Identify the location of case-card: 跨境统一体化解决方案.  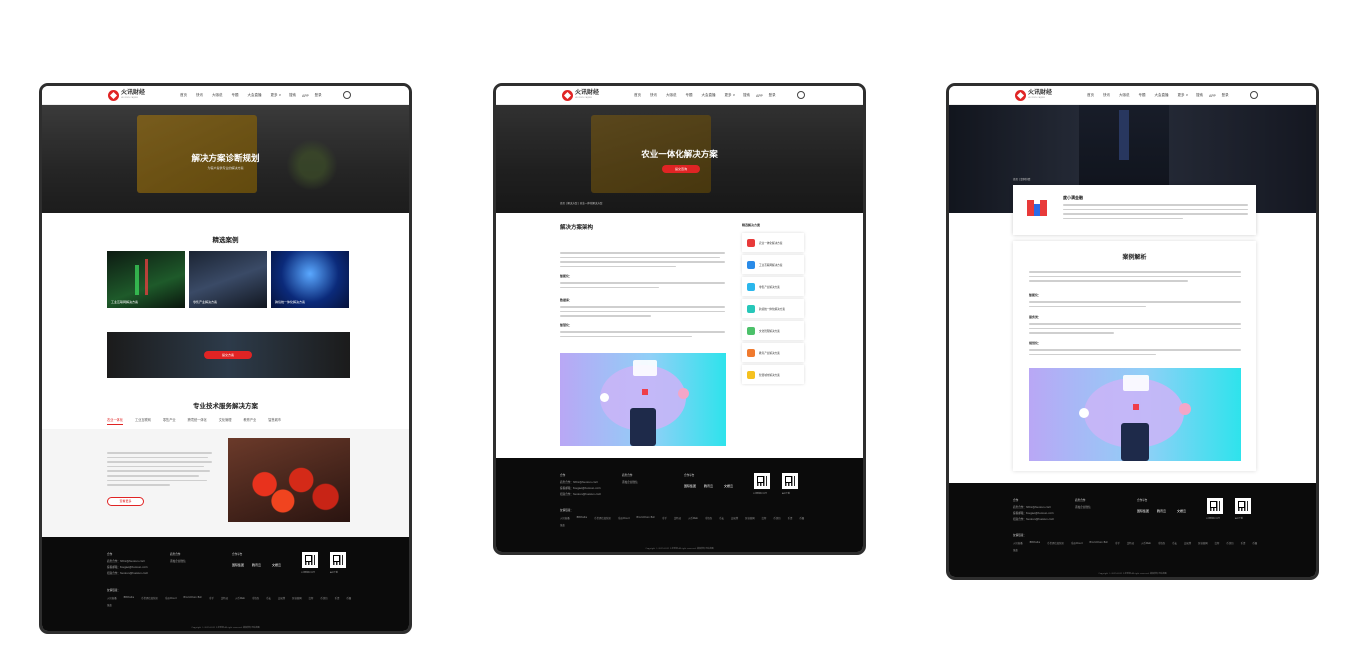
(310, 279).